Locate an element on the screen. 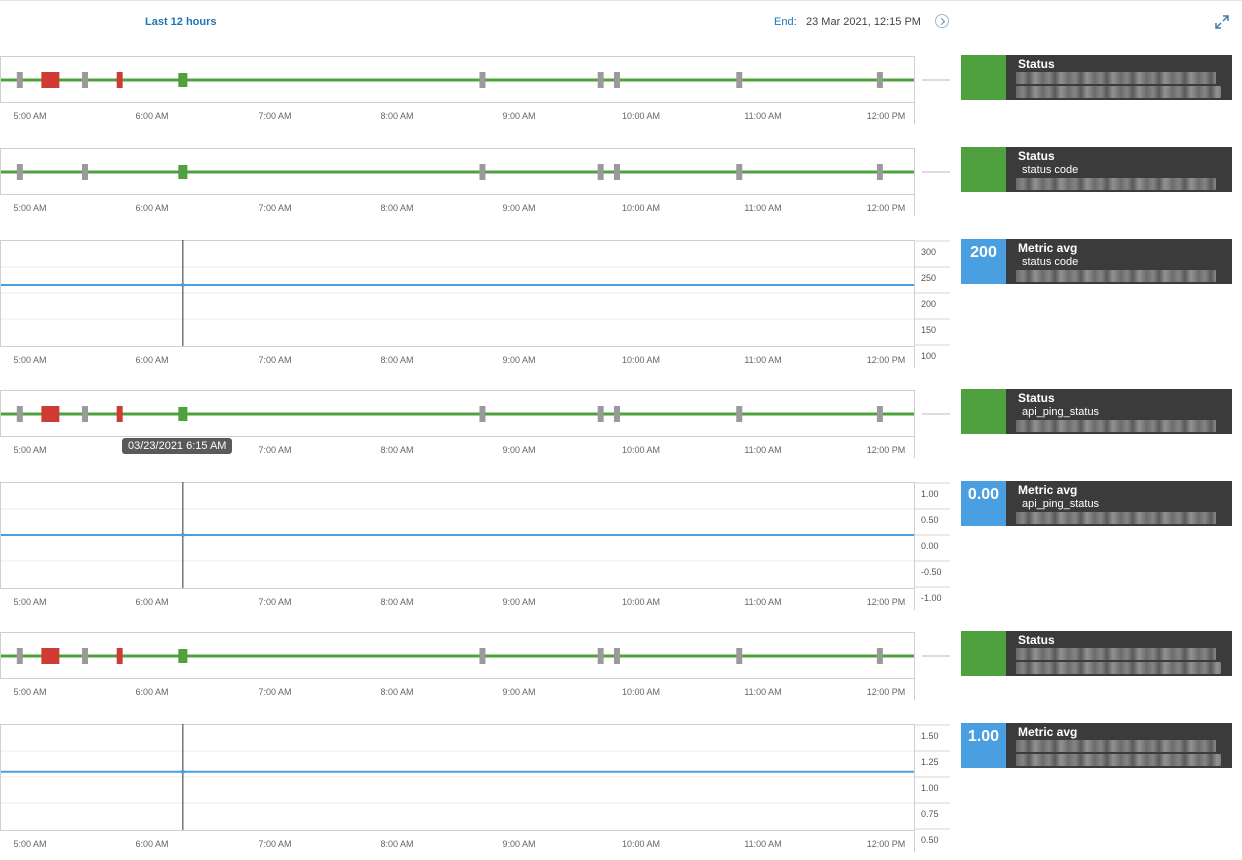 This screenshot has width=1242, height=860. y-tick-label: 300 is located at coordinates (928, 252).